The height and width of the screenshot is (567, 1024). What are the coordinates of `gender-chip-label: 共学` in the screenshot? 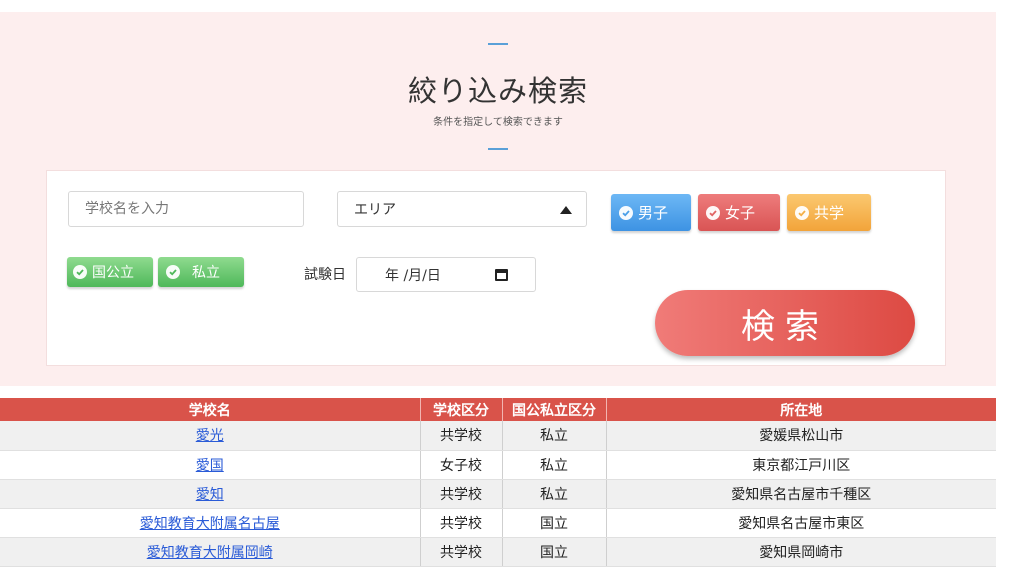 It's located at (829, 213).